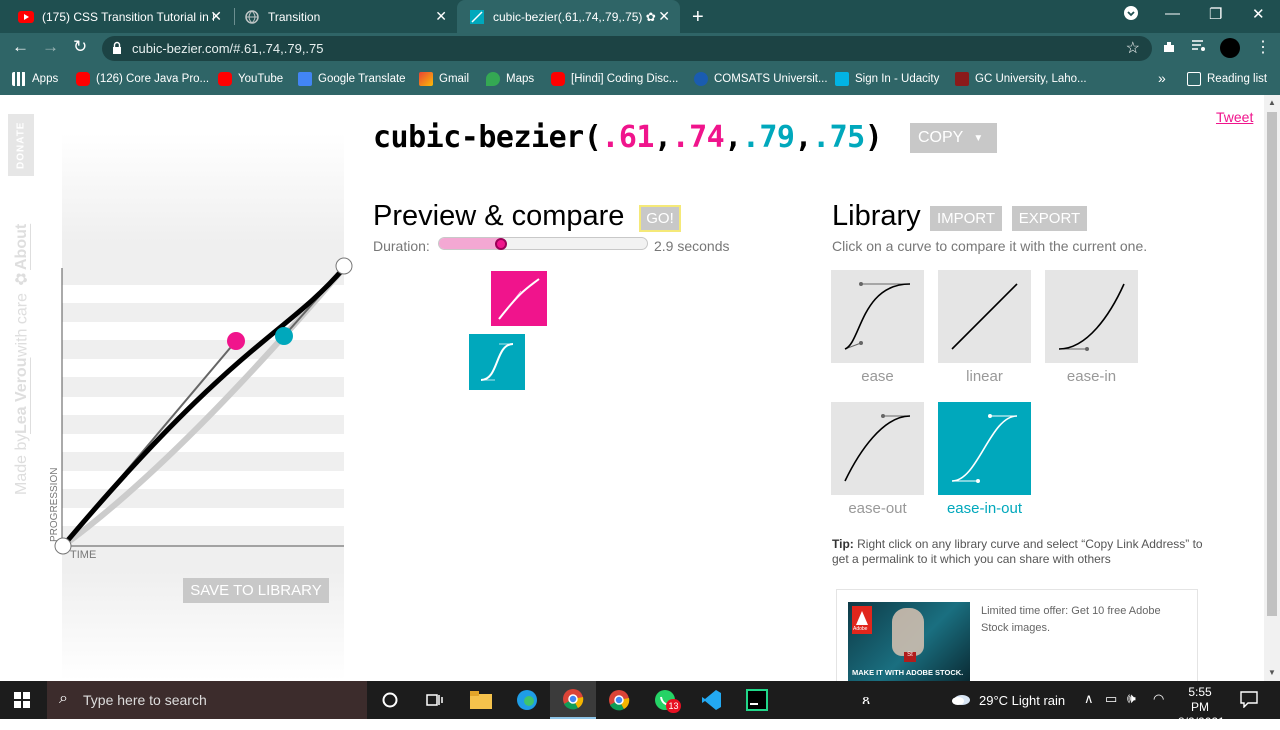 The width and height of the screenshot is (1280, 730). Describe the element at coordinates (256, 590) in the screenshot. I see `save-to-library-button: SAVE TO LIBRARY` at that location.